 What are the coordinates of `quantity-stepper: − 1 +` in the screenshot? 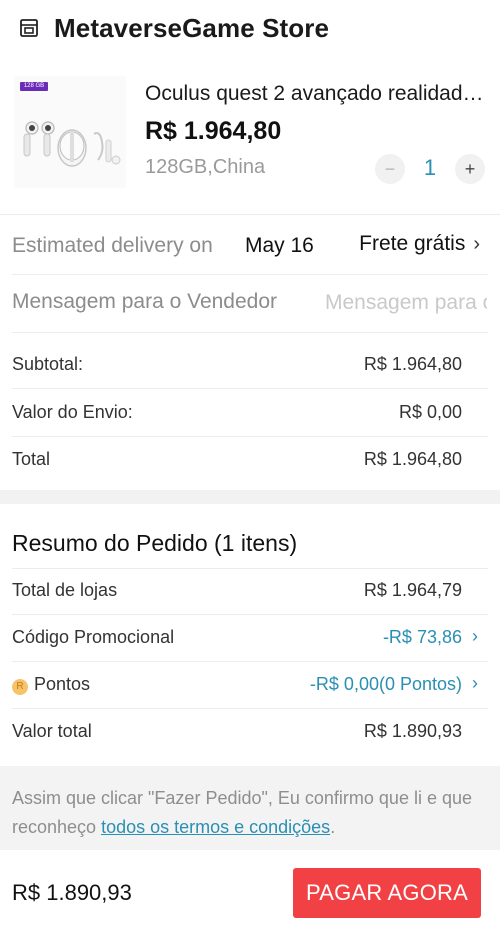 It's located at (430, 169).